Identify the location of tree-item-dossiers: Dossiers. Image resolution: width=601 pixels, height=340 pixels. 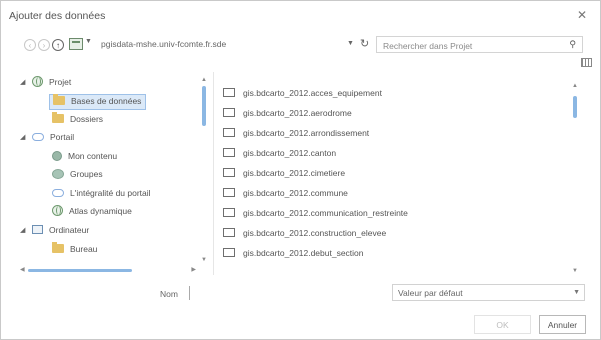
(78, 120).